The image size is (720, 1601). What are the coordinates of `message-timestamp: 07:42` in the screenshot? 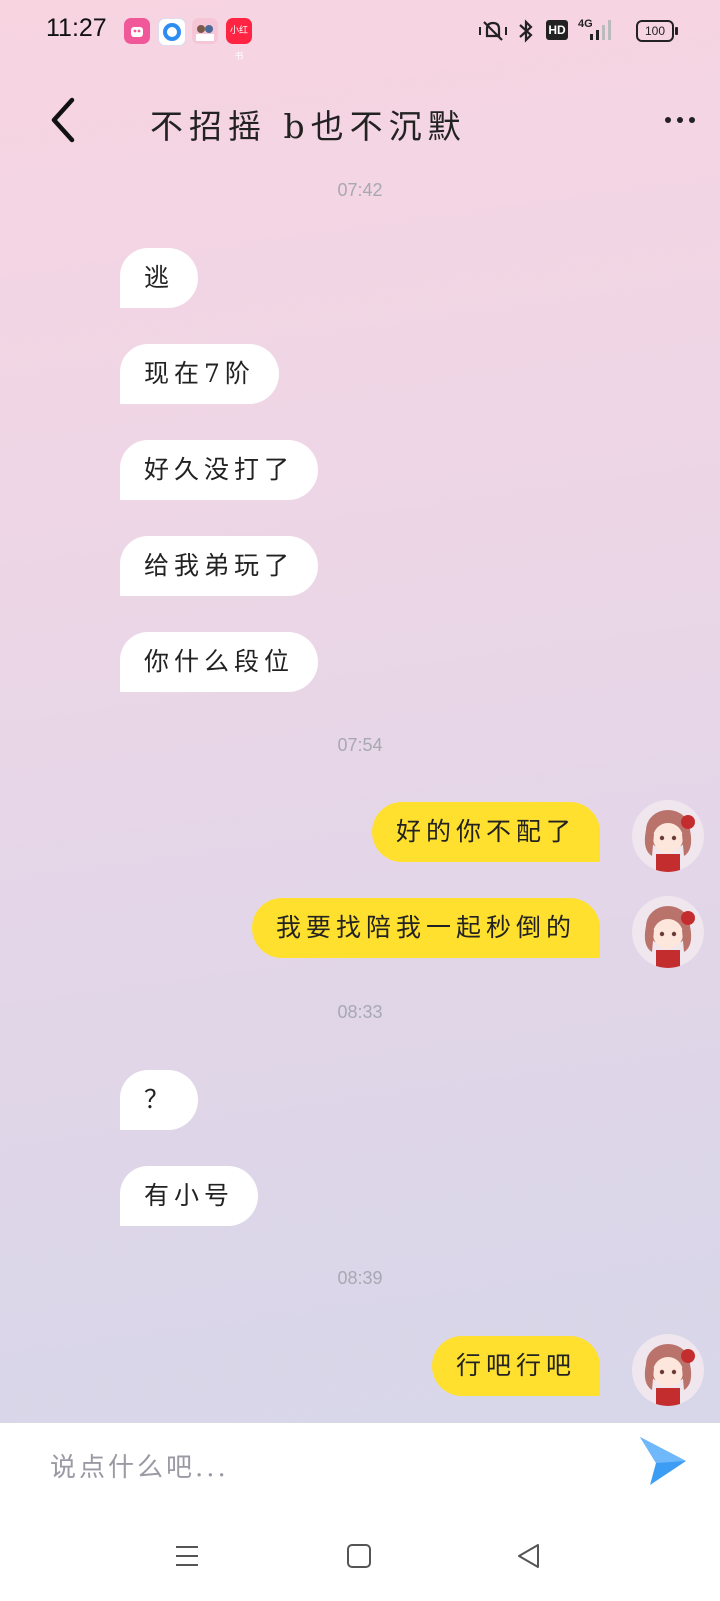 It's located at (360, 190).